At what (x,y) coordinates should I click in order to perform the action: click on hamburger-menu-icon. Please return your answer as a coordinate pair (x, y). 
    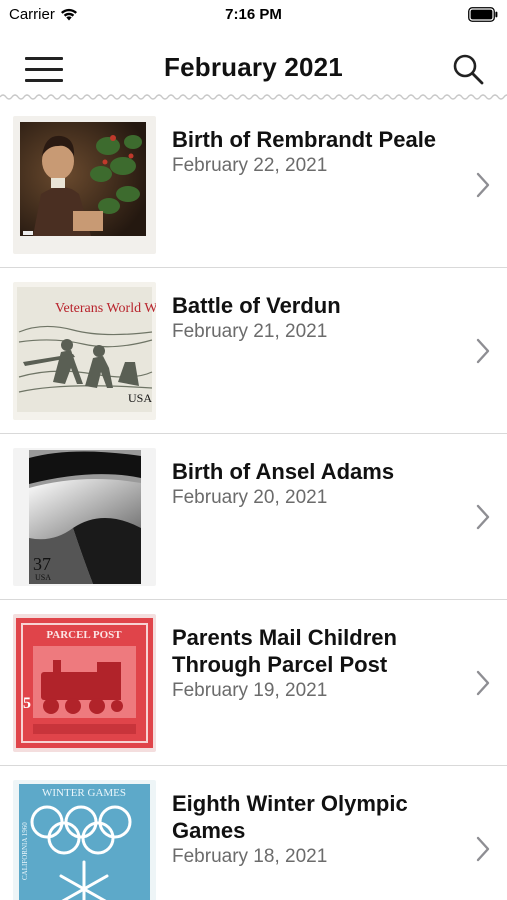
    Looking at the image, I should click on (44, 68).